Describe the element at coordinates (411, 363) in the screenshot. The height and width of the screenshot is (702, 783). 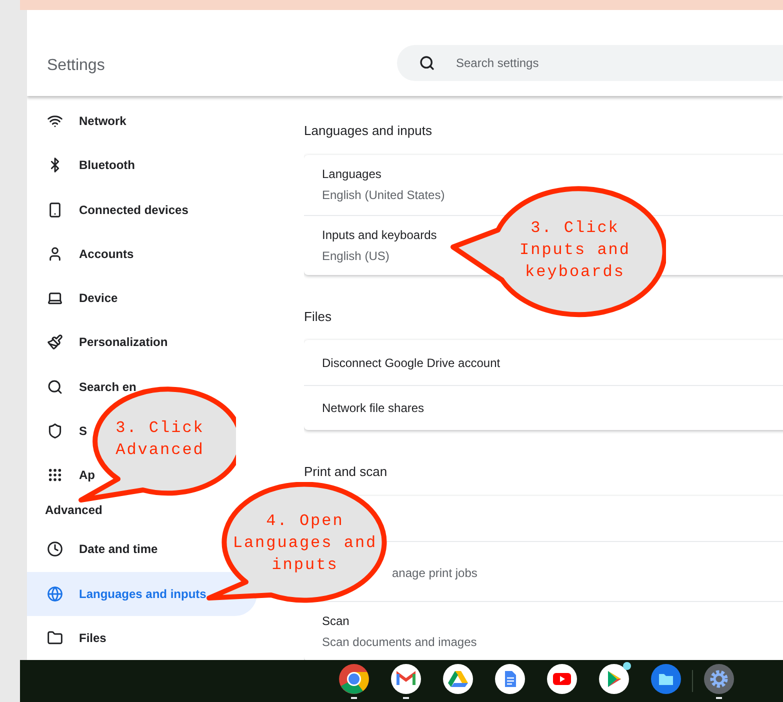
I see `row-title: Disconnect Google Drive account` at that location.